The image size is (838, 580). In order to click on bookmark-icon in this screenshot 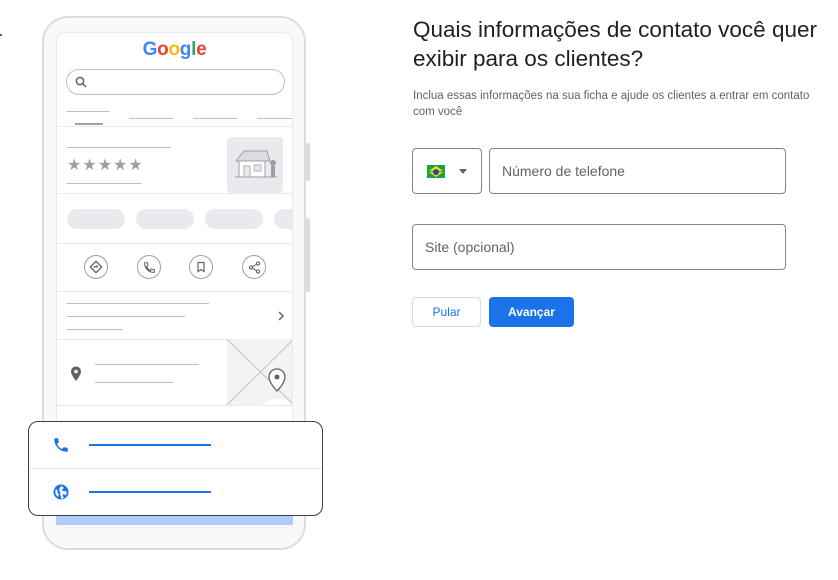, I will do `click(201, 267)`.